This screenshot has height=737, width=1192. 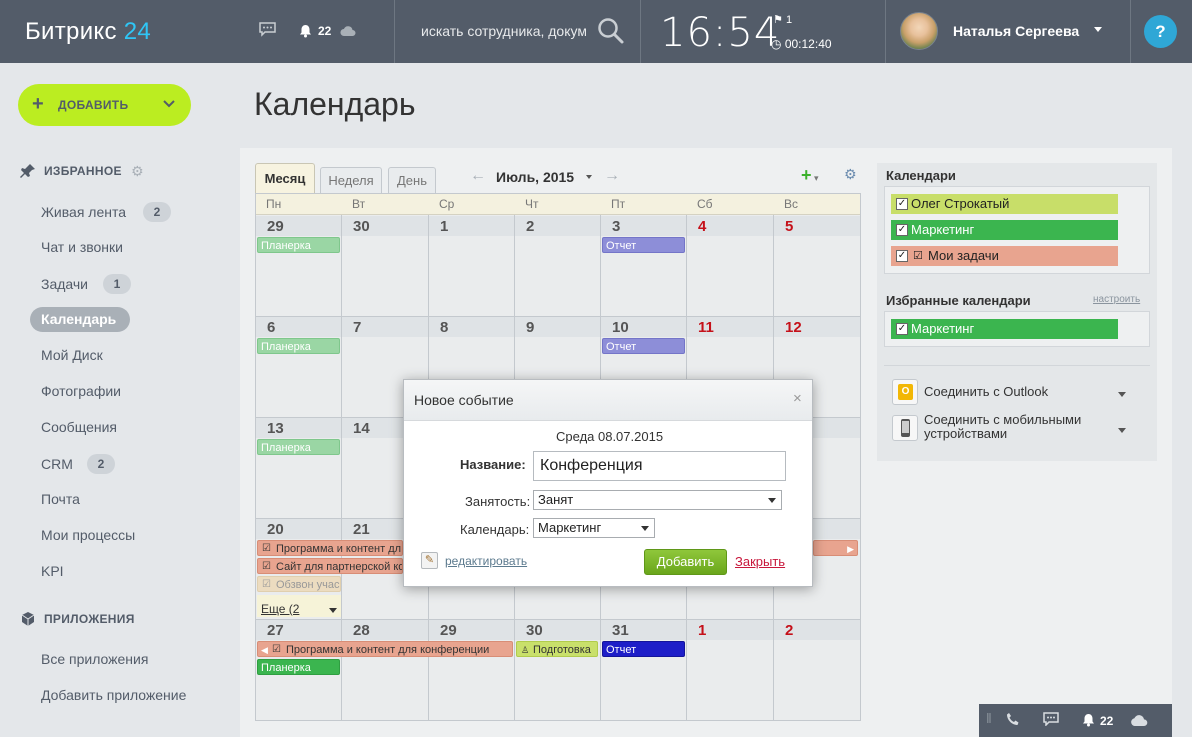 What do you see at coordinates (702, 226) in the screenshot?
I see `day-number: 4` at bounding box center [702, 226].